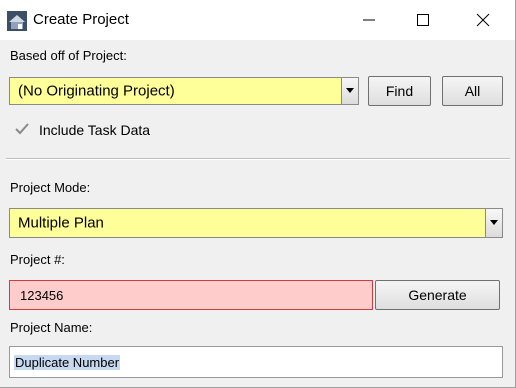 The height and width of the screenshot is (388, 516). What do you see at coordinates (184, 91) in the screenshot?
I see `originating-project-combo: (No Originating Project)` at bounding box center [184, 91].